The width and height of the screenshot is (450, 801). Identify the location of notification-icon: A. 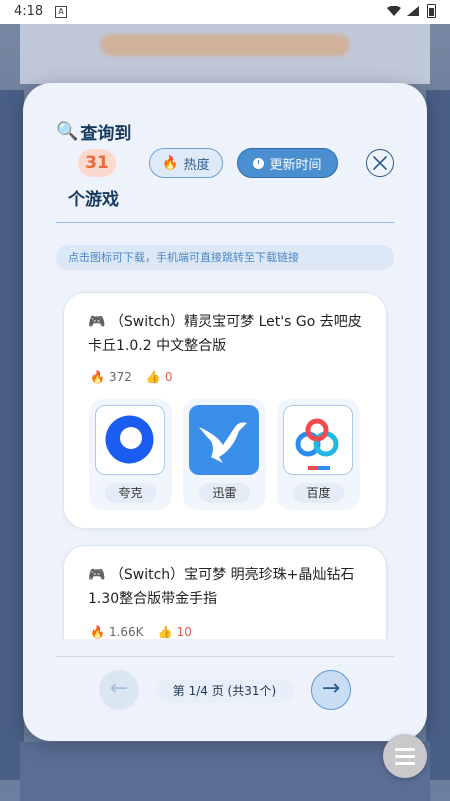
(61, 12).